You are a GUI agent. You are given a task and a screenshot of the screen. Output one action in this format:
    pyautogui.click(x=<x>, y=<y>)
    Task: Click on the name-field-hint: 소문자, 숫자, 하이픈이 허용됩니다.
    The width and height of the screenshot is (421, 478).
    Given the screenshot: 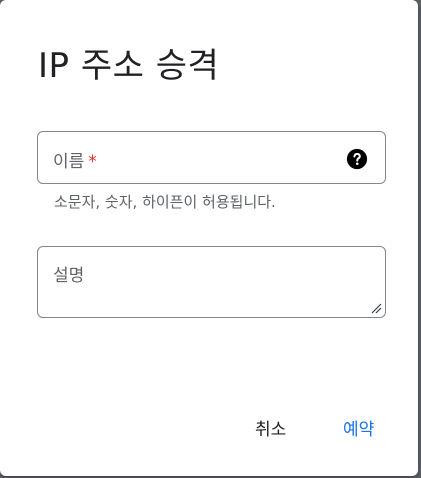 What is the action you would take?
    pyautogui.click(x=165, y=202)
    